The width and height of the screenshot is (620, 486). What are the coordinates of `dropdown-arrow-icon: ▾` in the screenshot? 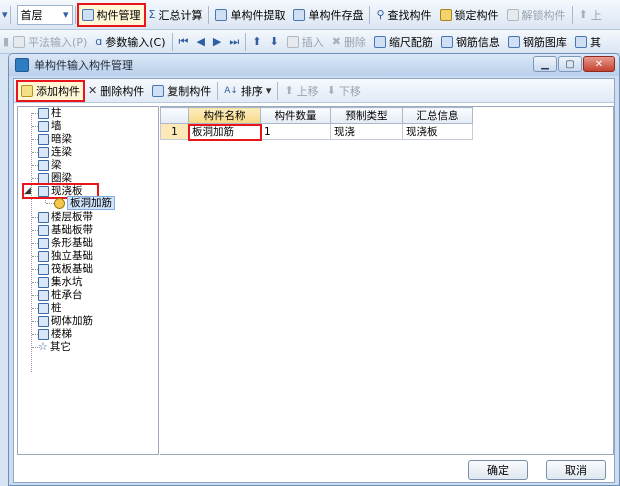 It's located at (5, 14).